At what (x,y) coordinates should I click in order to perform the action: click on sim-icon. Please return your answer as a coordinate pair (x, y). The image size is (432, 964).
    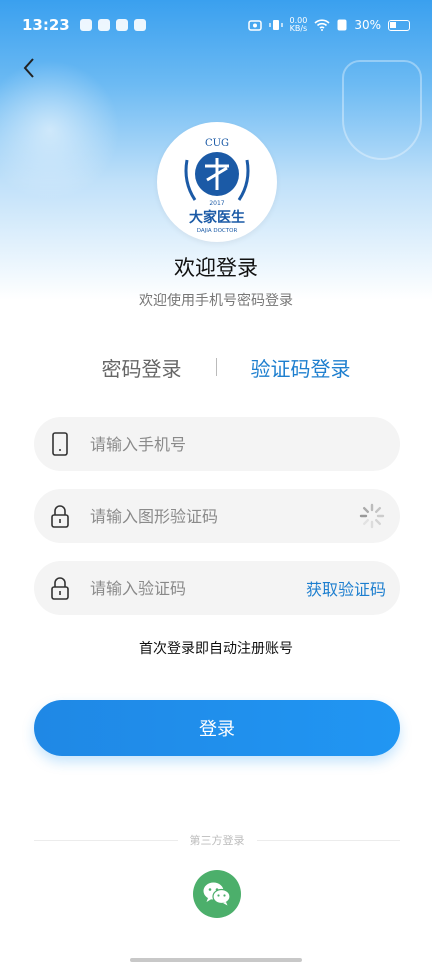
    Looking at the image, I should click on (342, 25).